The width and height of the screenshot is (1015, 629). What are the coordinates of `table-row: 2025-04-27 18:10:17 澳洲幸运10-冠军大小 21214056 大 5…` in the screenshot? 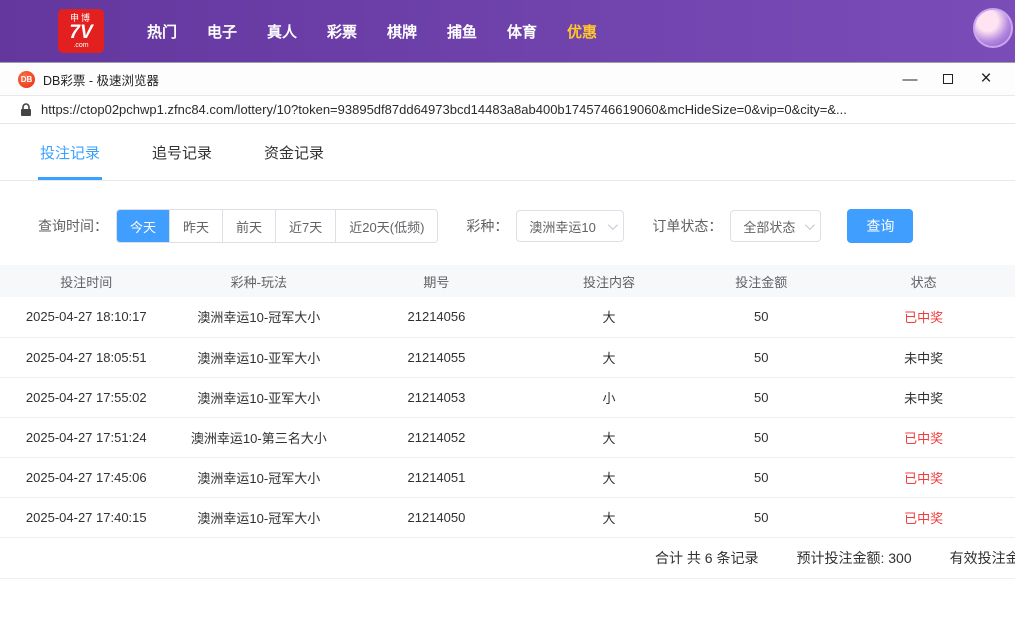 It's located at (507, 317).